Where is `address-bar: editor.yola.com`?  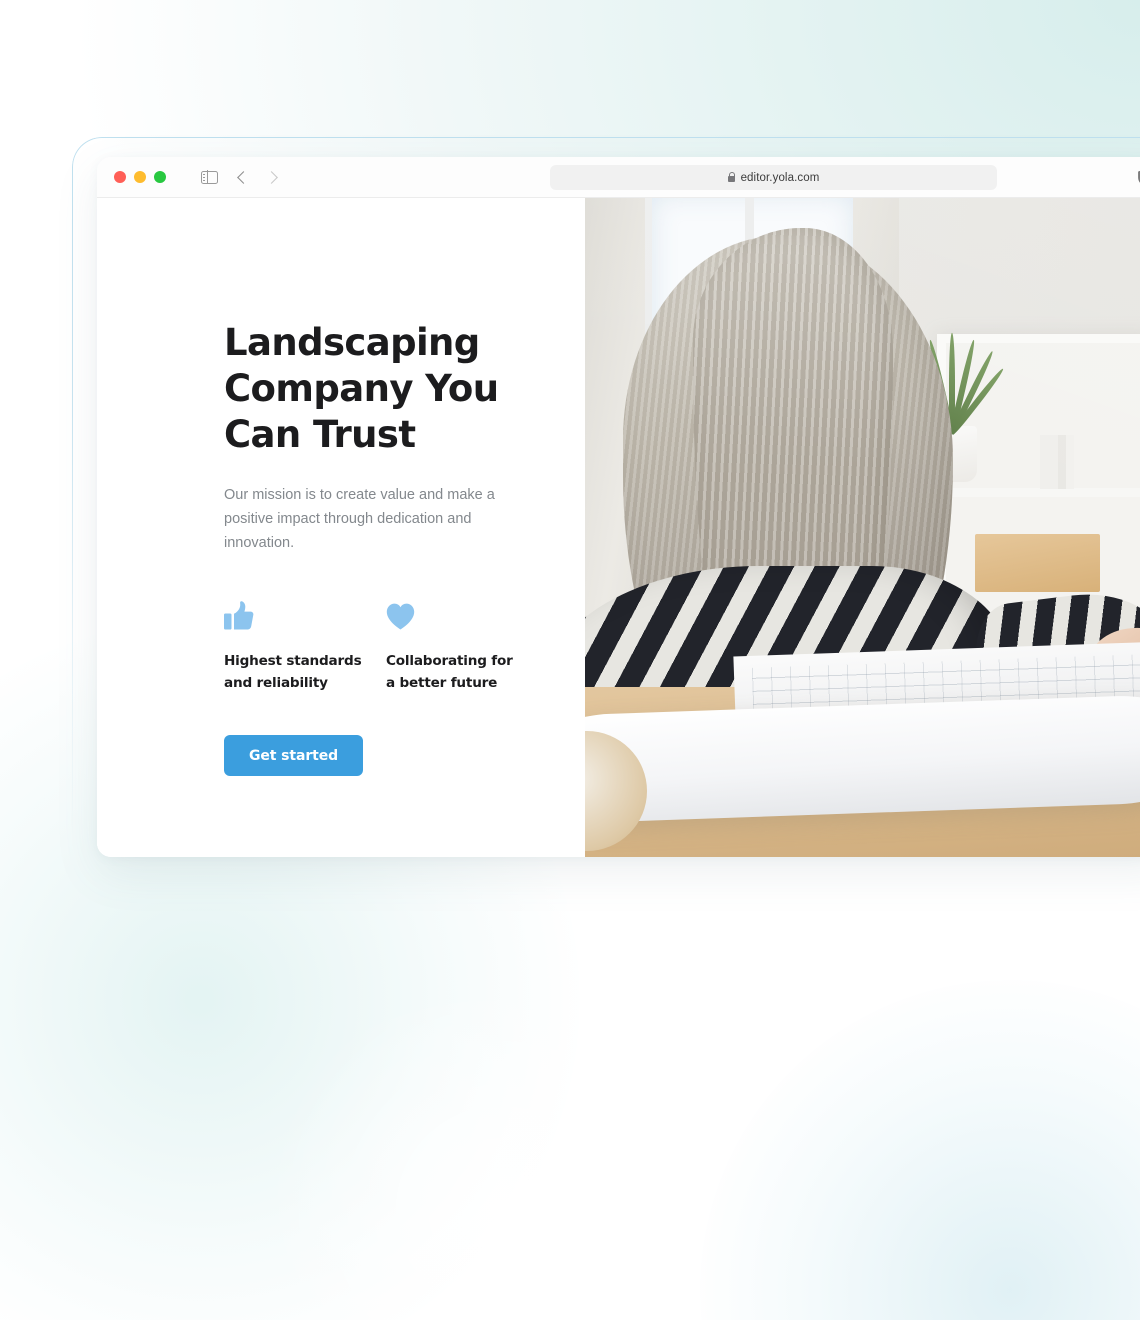
address-bar: editor.yola.com is located at coordinates (773, 177).